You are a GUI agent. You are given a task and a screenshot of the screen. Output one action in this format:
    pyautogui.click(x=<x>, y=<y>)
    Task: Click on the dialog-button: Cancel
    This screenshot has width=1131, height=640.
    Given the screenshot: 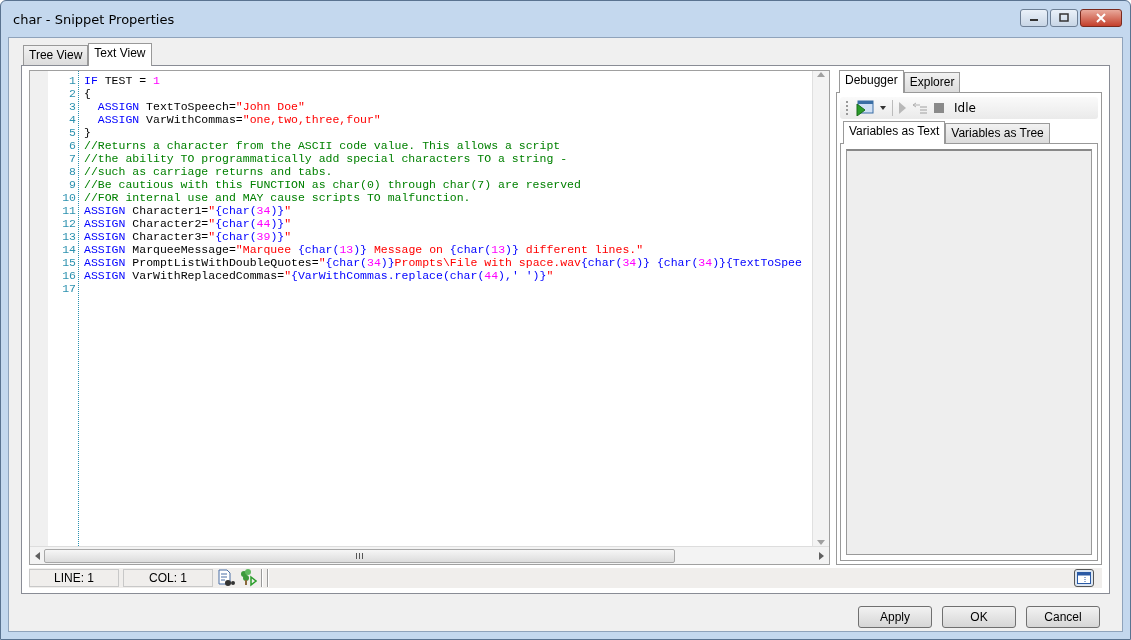 What is the action you would take?
    pyautogui.click(x=1063, y=617)
    